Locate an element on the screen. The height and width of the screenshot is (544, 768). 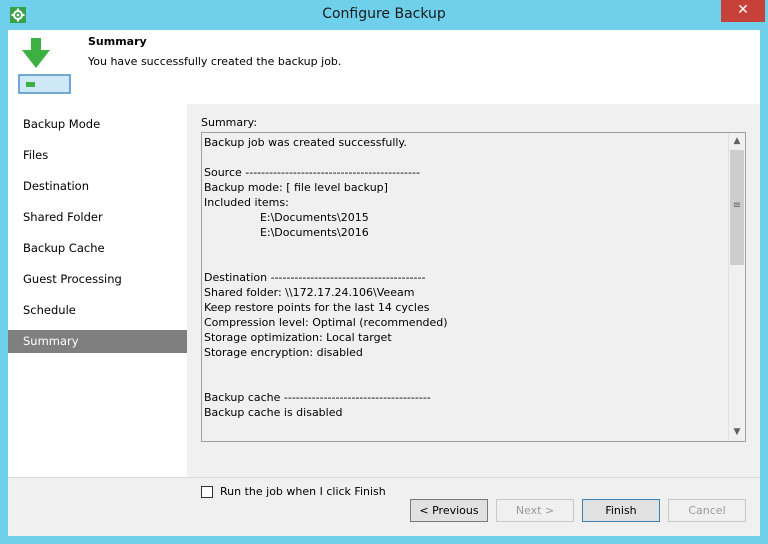
grip-icon: ≡ is located at coordinates (737, 205).